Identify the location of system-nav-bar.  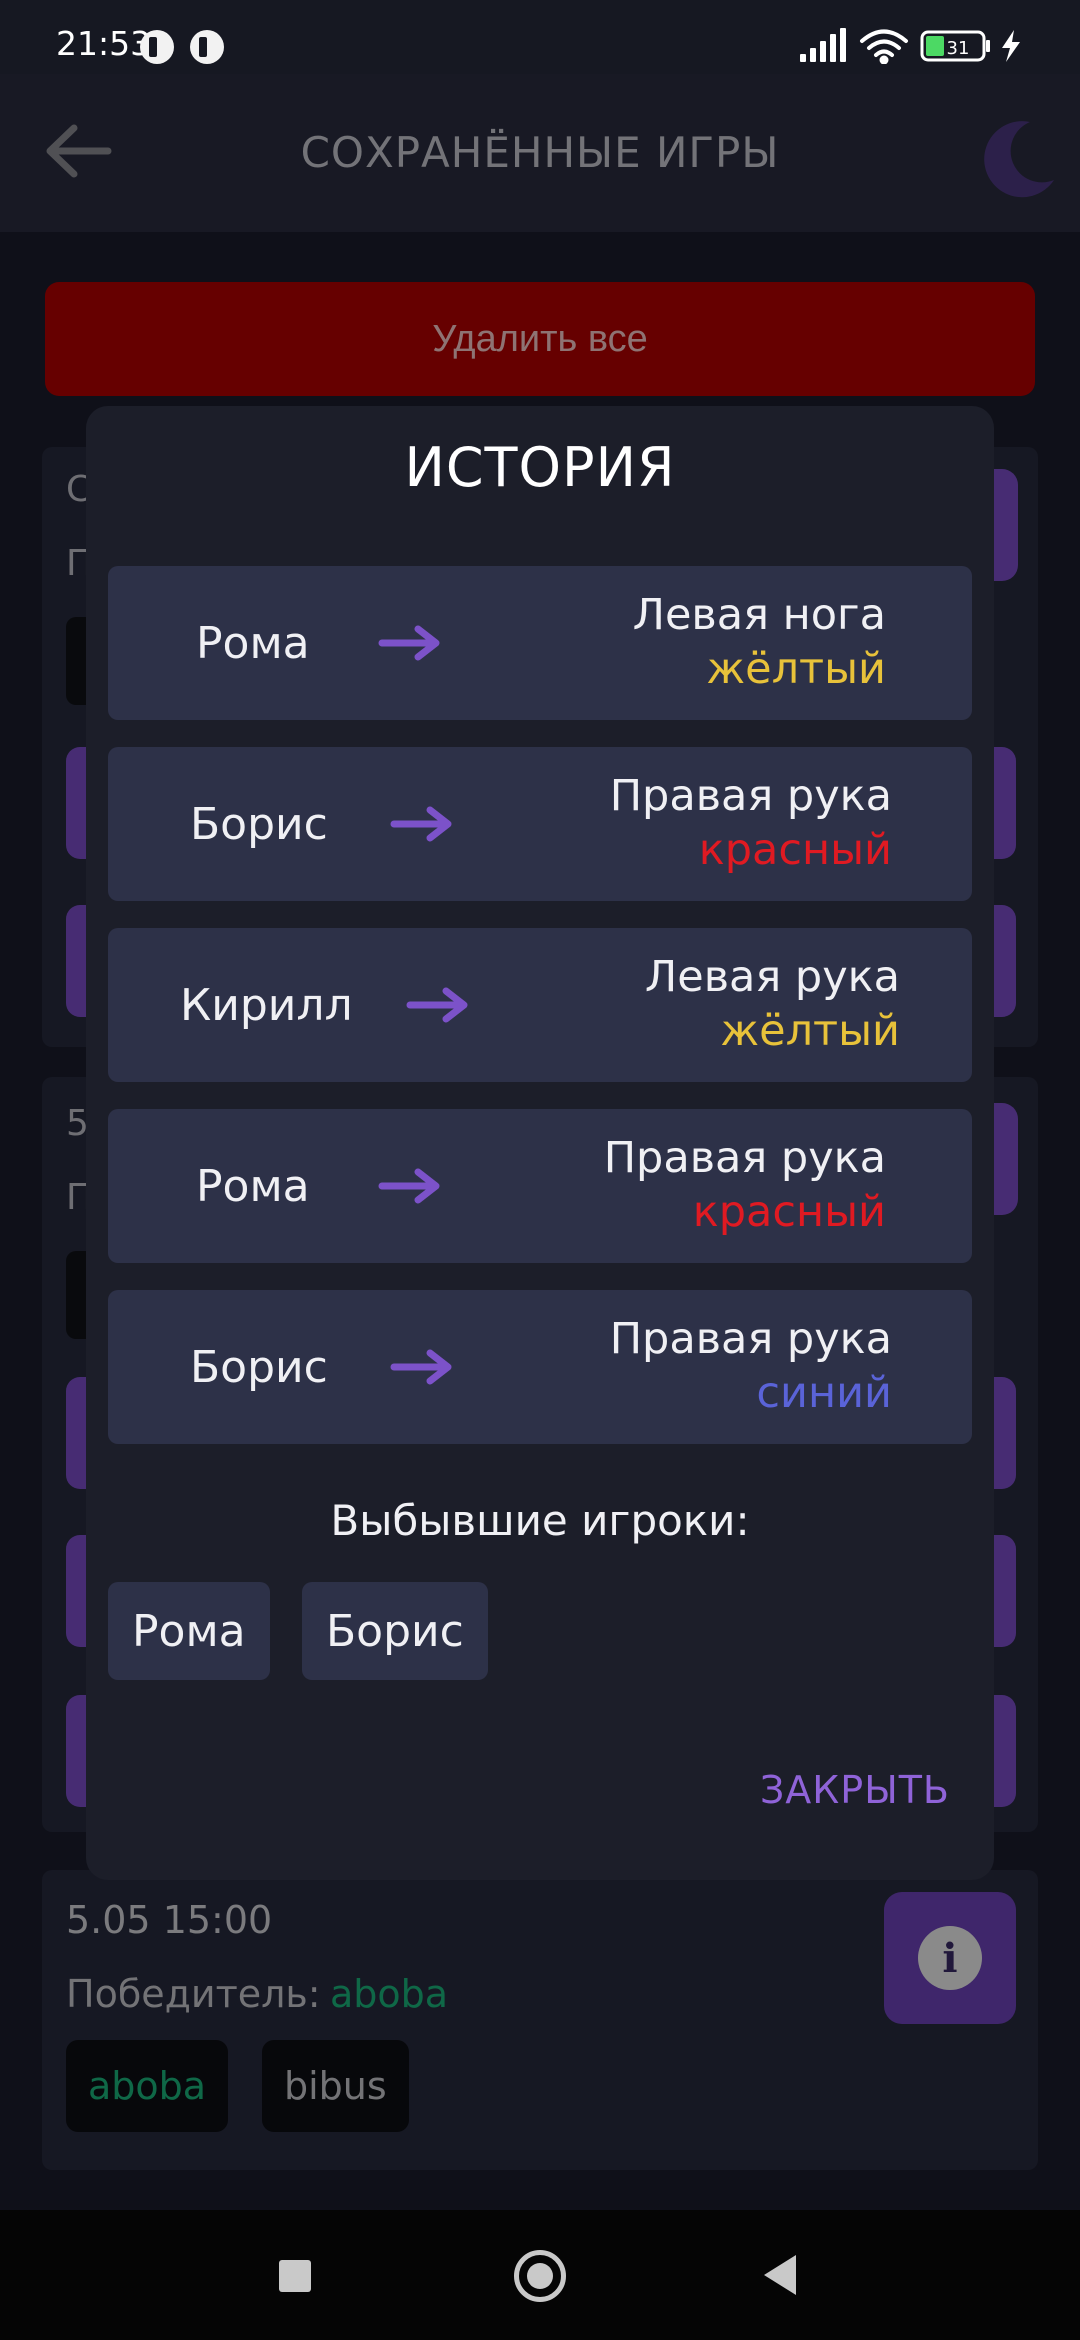
(540, 2275).